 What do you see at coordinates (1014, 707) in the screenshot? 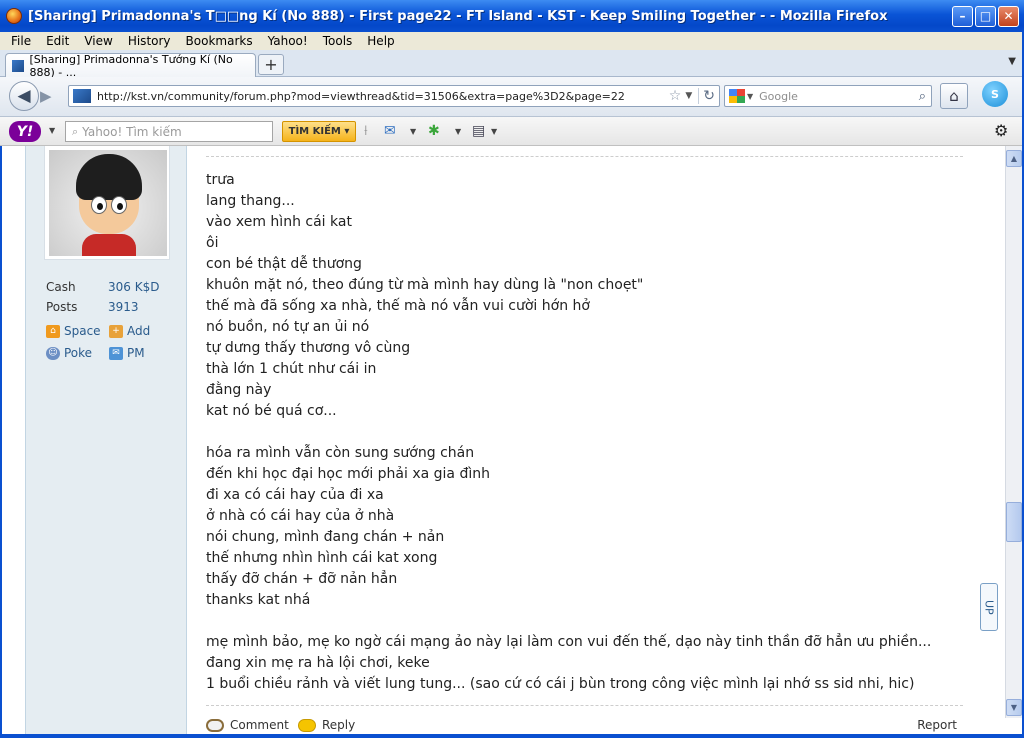
I see `scroll-down-icon: ▼` at bounding box center [1014, 707].